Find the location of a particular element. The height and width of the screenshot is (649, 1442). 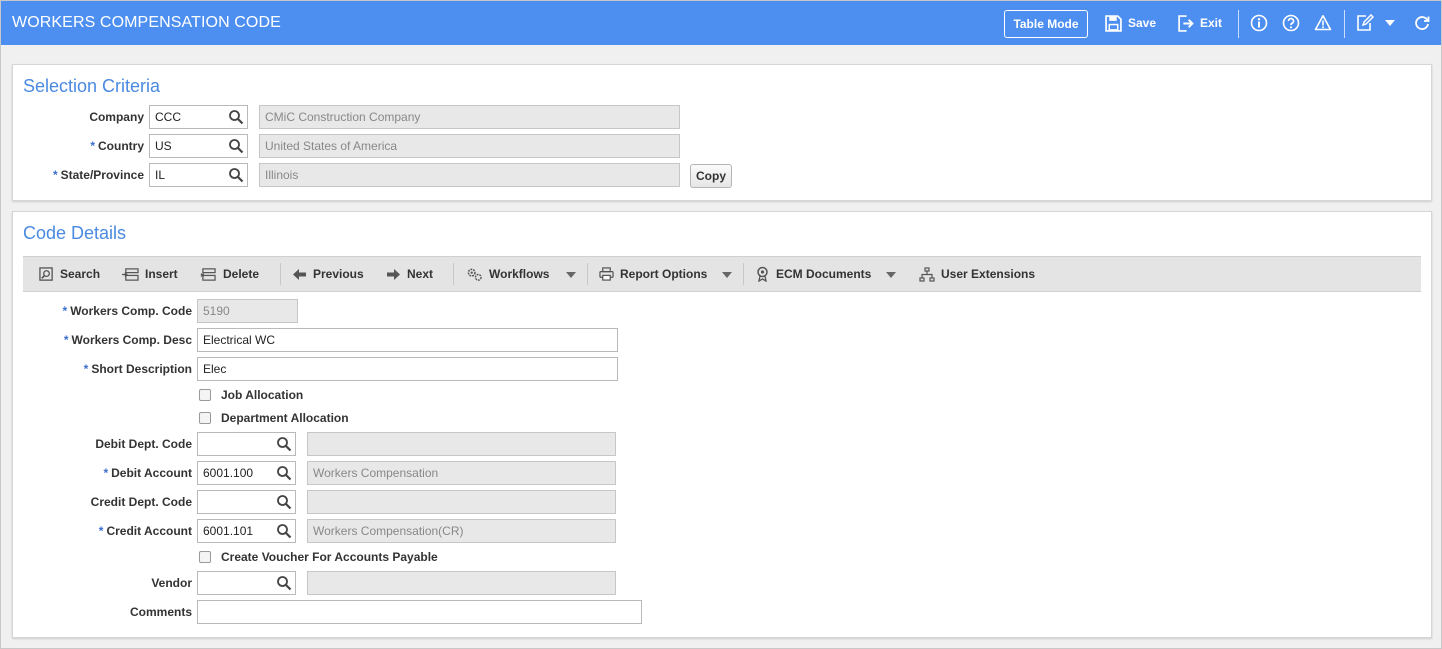

warning-icon is located at coordinates (1323, 23).